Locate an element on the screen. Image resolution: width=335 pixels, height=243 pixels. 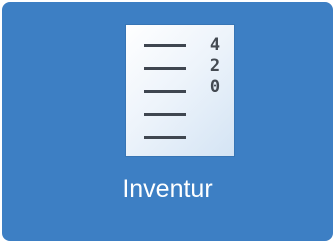
document-digit: 2 is located at coordinates (215, 66).